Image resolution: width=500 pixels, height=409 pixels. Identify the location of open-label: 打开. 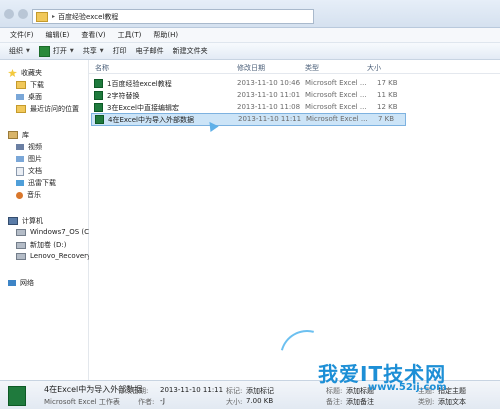
(59, 51).